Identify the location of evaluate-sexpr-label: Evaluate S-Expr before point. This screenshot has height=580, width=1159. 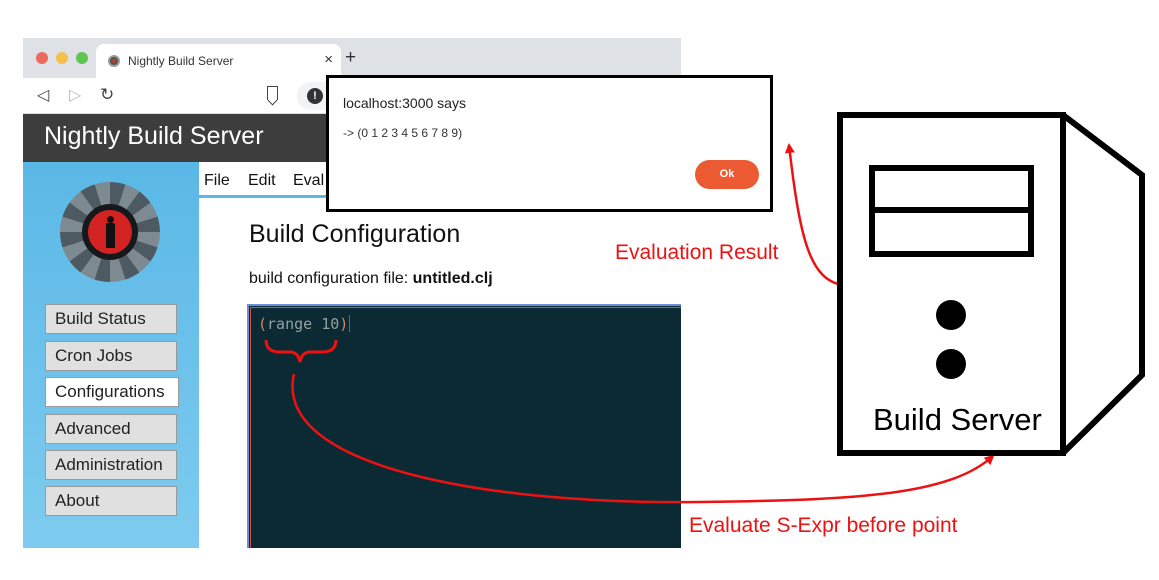
(823, 525).